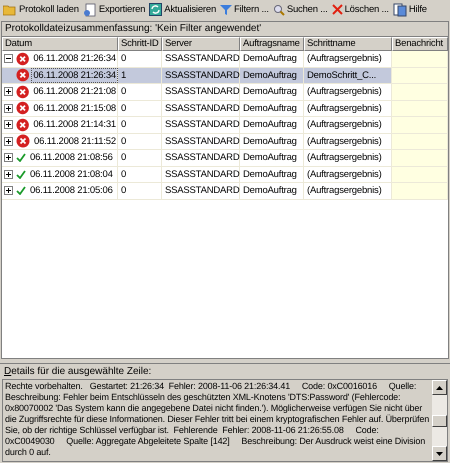 This screenshot has width=450, height=463. What do you see at coordinates (10, 10) in the screenshot?
I see `folder-icon` at bounding box center [10, 10].